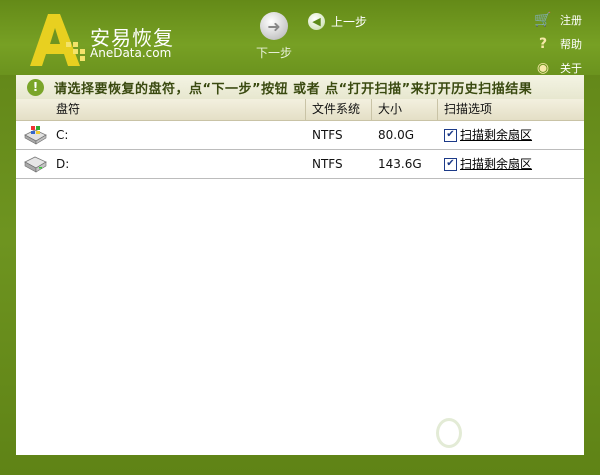  I want to click on app-logo-icon, so click(57, 40).